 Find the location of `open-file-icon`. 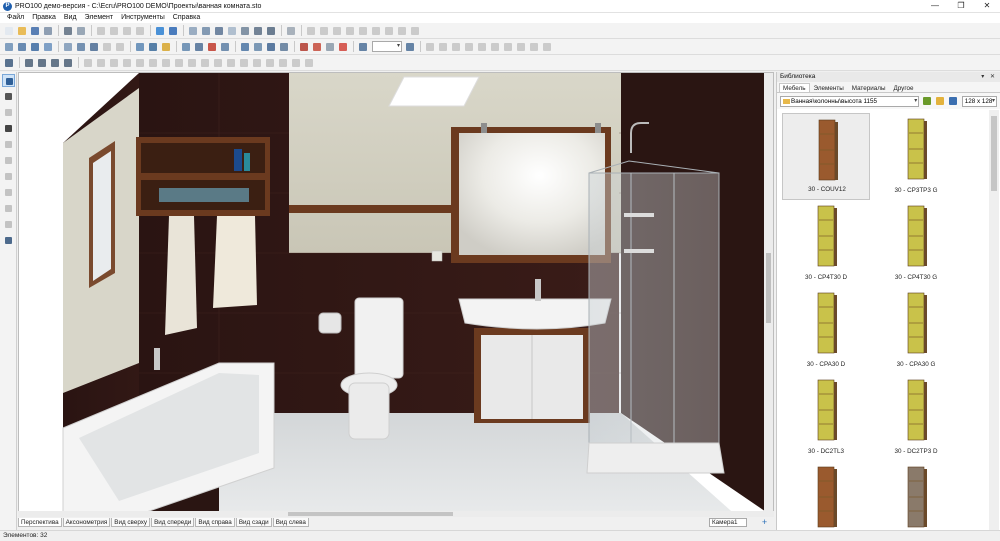

open-file-icon is located at coordinates (22, 31).